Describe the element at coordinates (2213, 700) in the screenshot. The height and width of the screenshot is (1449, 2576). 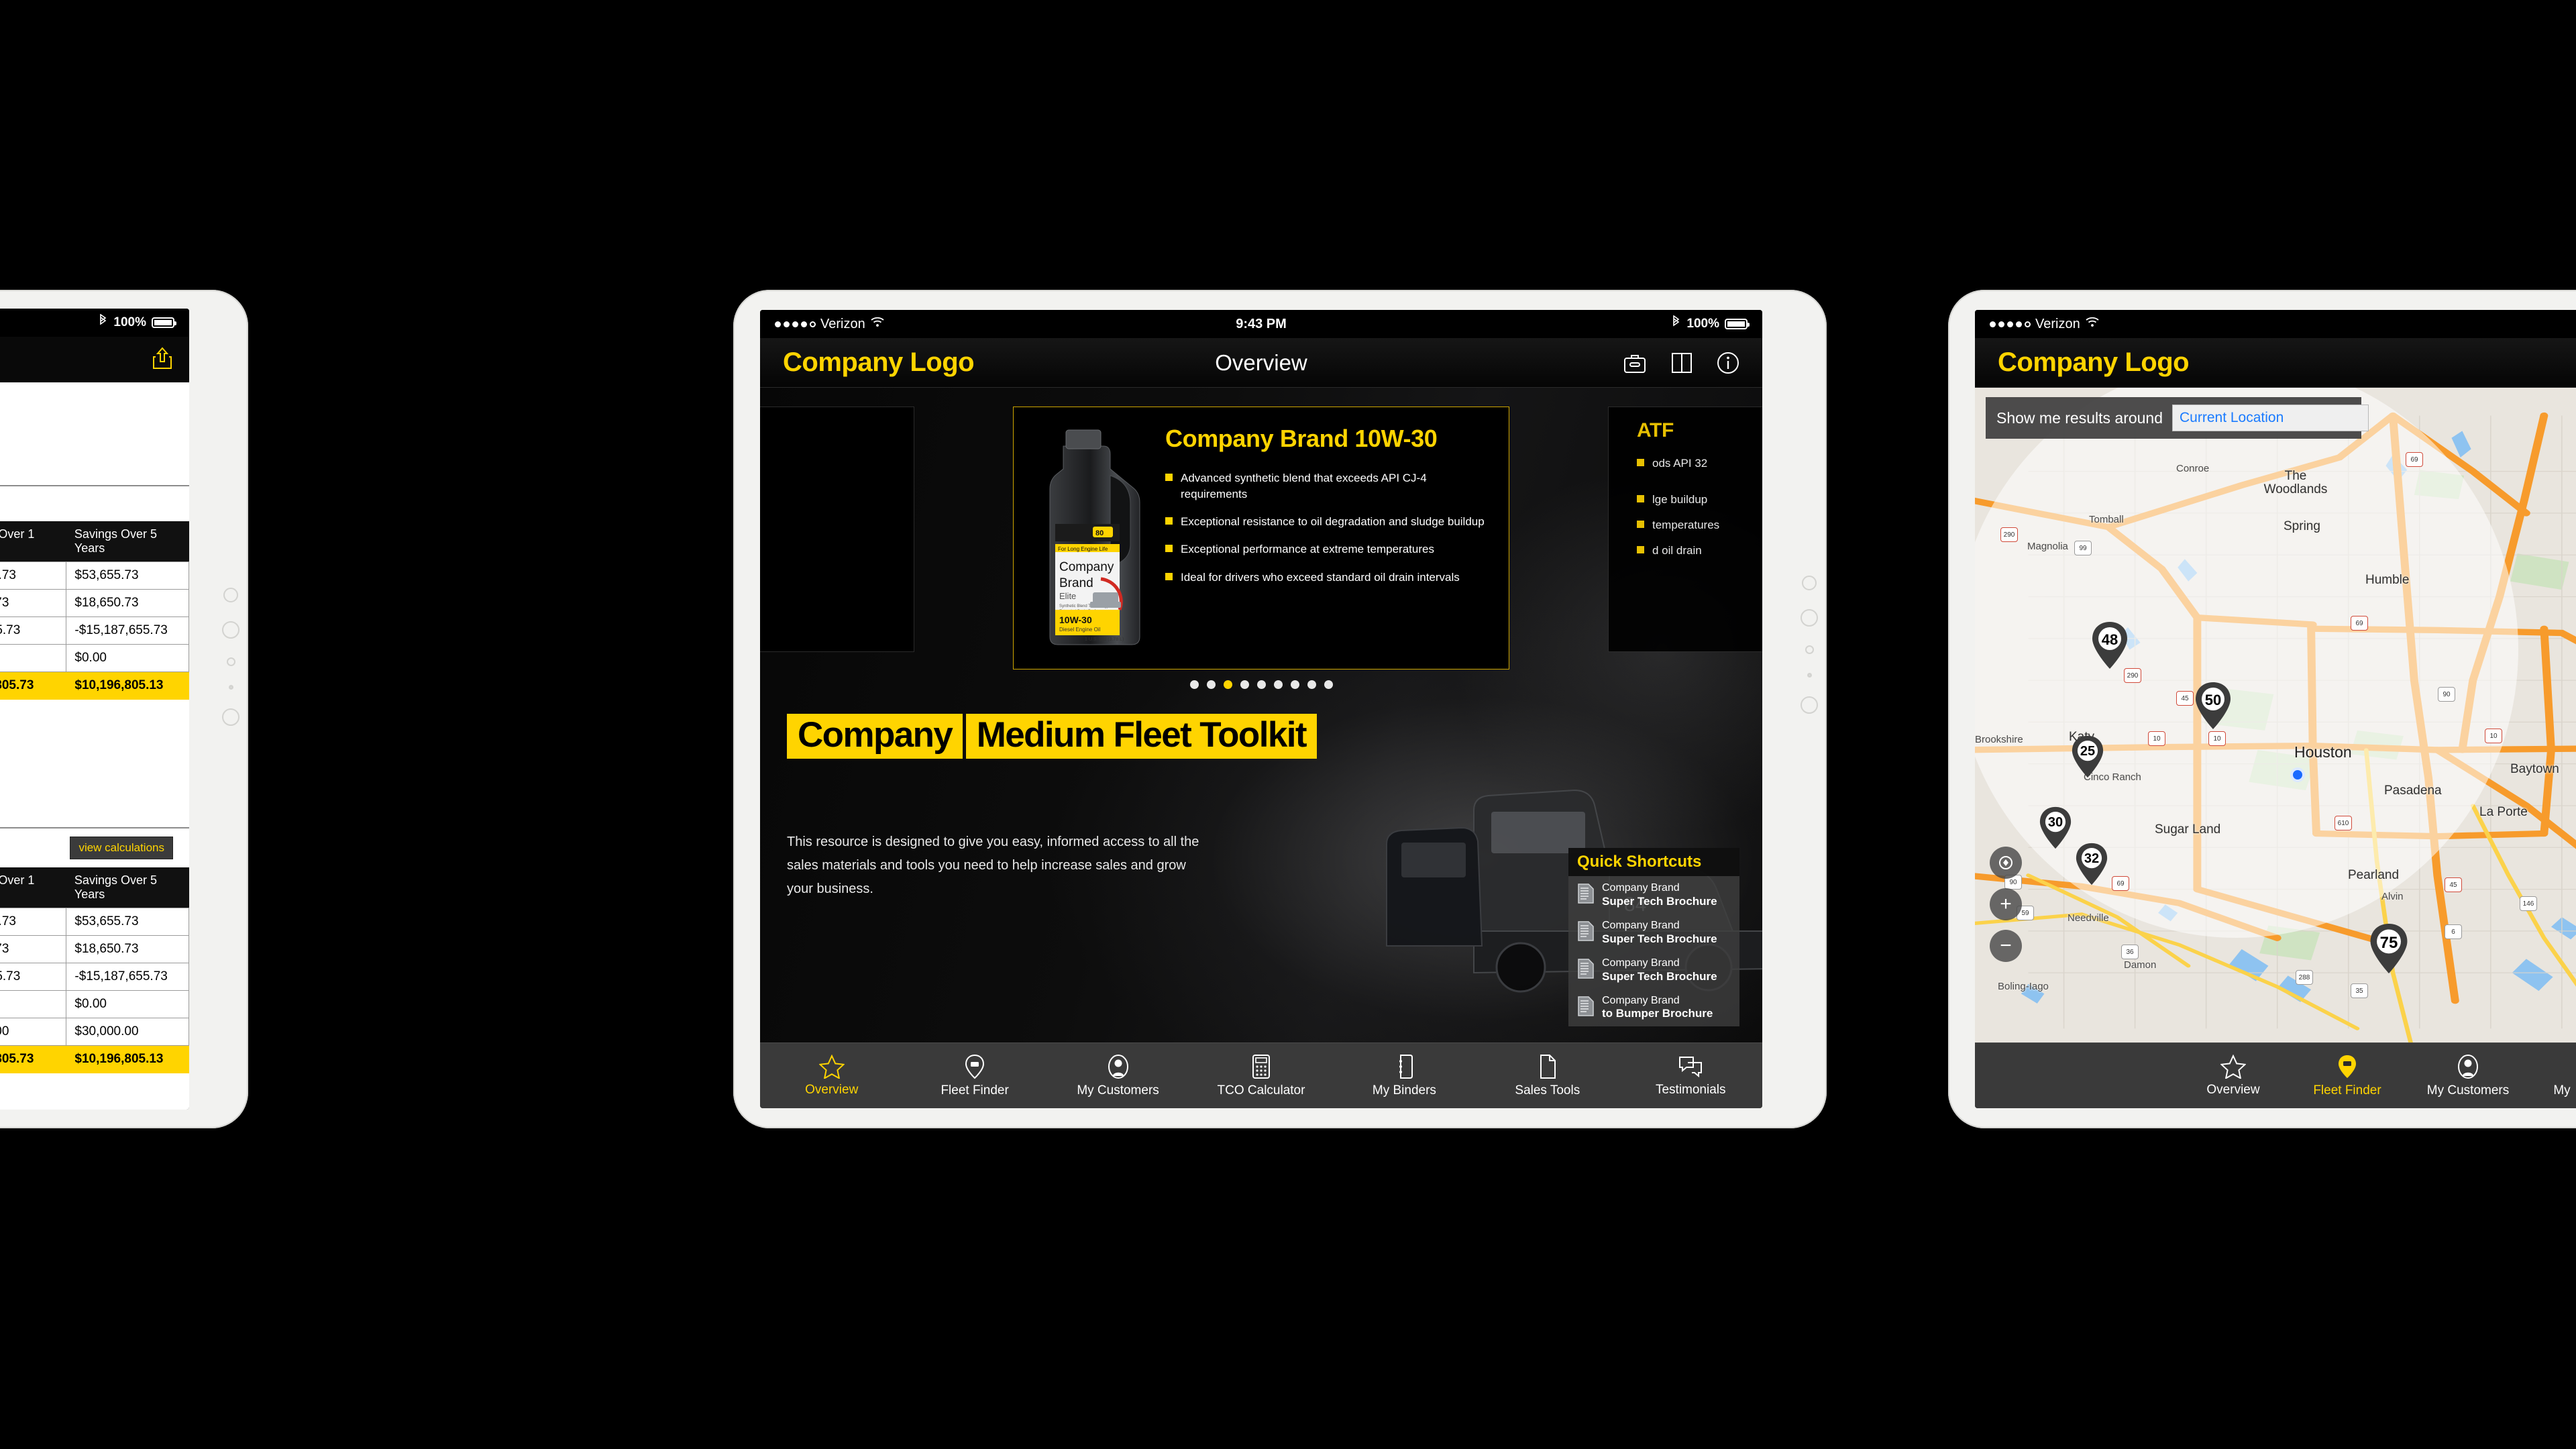
I see `pin-label: 50` at that location.